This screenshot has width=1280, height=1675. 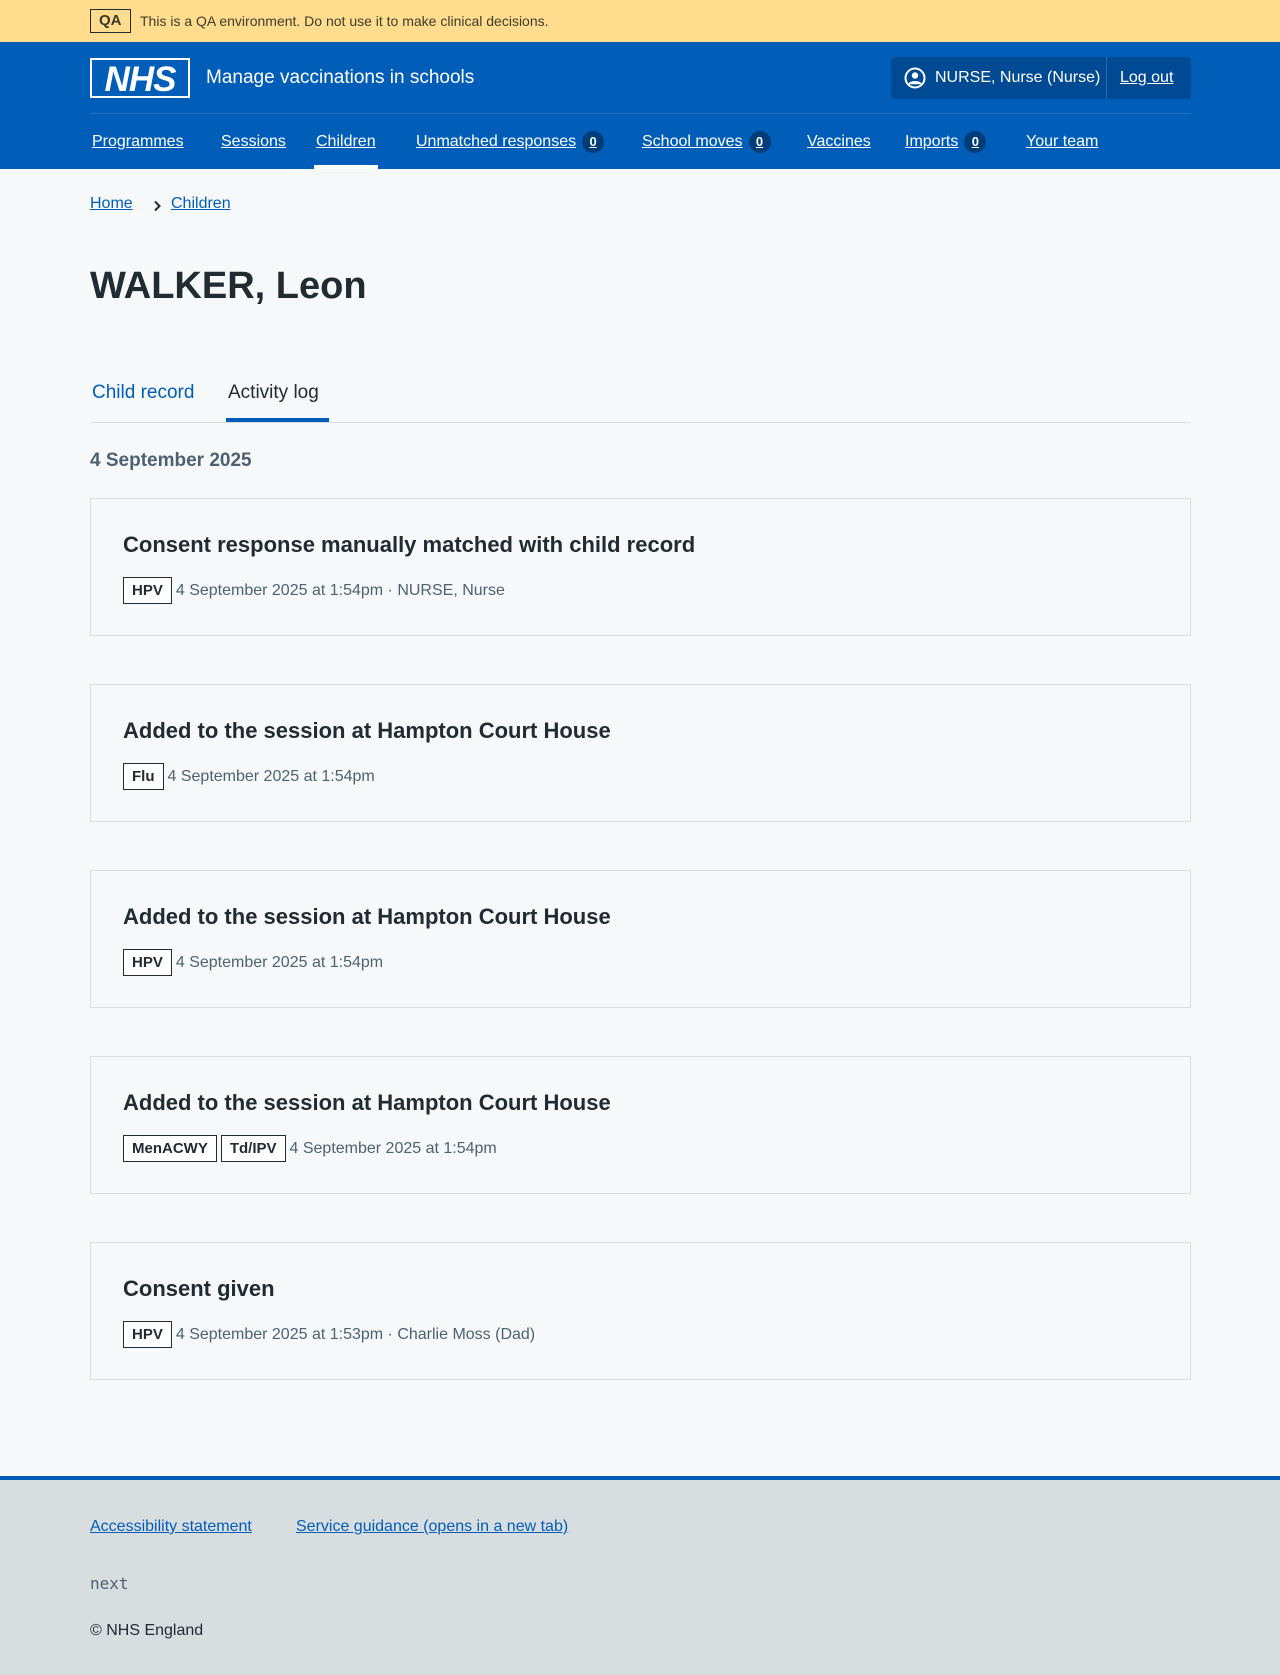 I want to click on nav-item-label: School moves, so click(x=692, y=141).